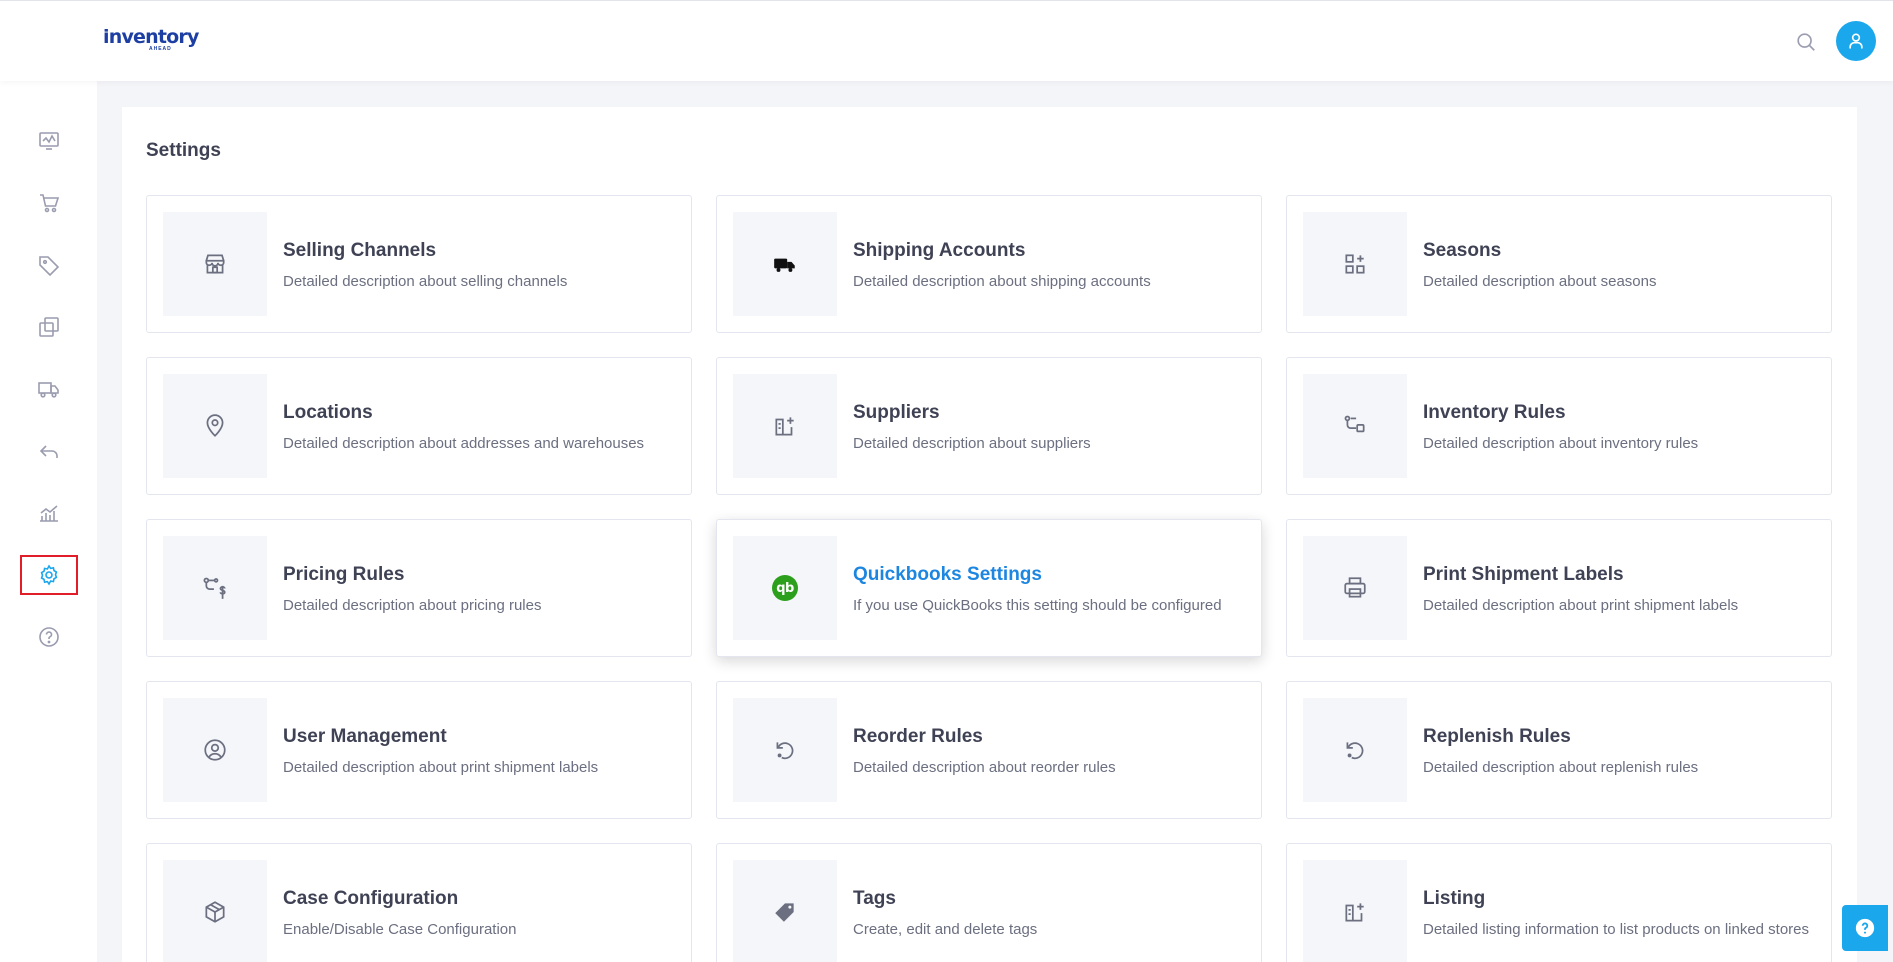 Image resolution: width=1893 pixels, height=962 pixels. What do you see at coordinates (989, 902) in the screenshot?
I see `settings-card-tags: Tags Create, edit and delete tags` at bounding box center [989, 902].